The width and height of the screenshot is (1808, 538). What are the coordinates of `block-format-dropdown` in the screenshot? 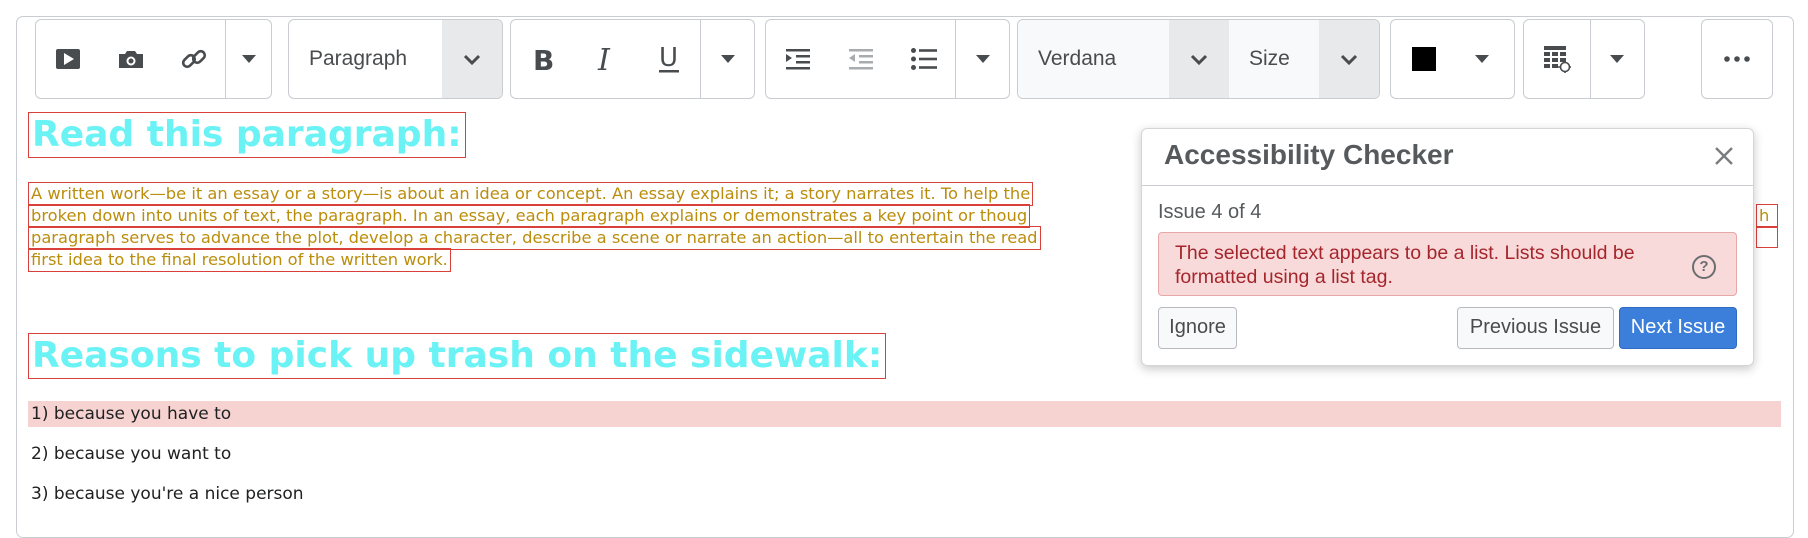 It's located at (472, 59).